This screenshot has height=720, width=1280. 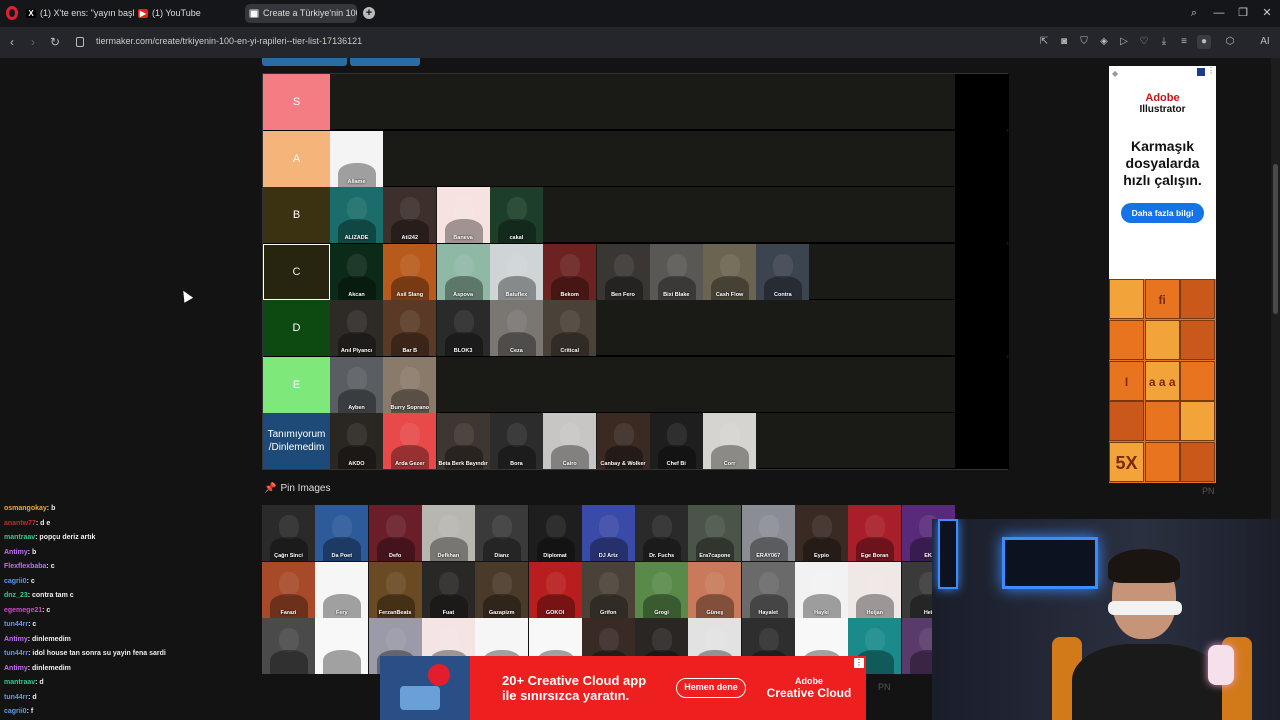 I want to click on tier-label: A, so click(x=296, y=158).